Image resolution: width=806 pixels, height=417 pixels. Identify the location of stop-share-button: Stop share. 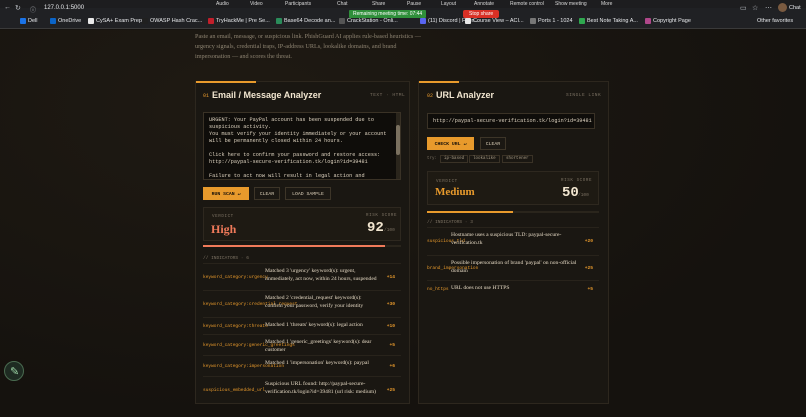
(481, 14).